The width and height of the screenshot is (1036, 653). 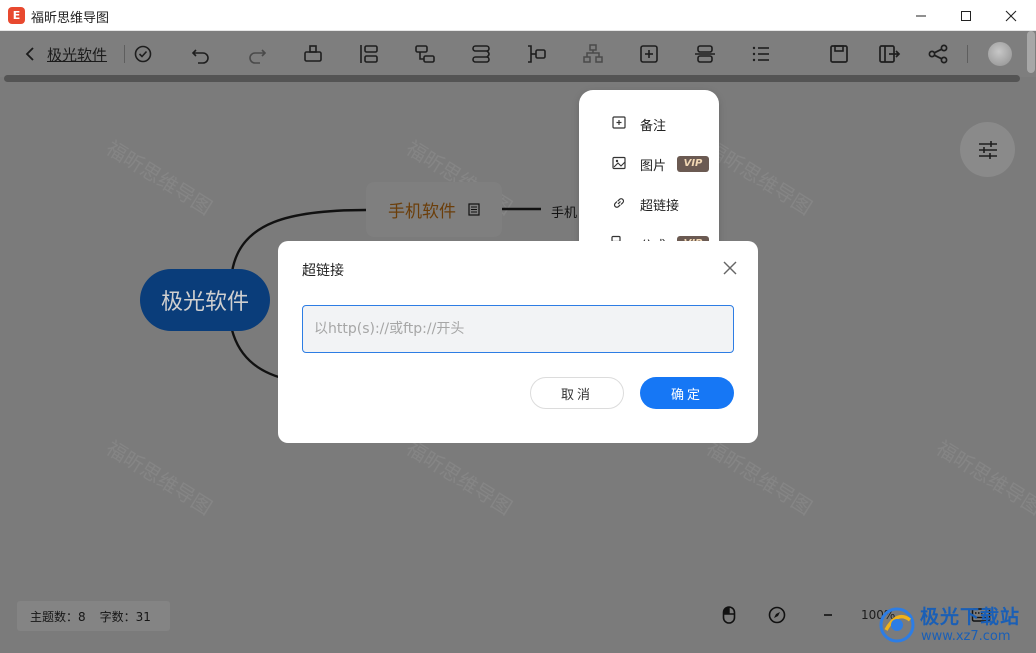 What do you see at coordinates (687, 393) in the screenshot?
I see `confirm-button: 确定` at bounding box center [687, 393].